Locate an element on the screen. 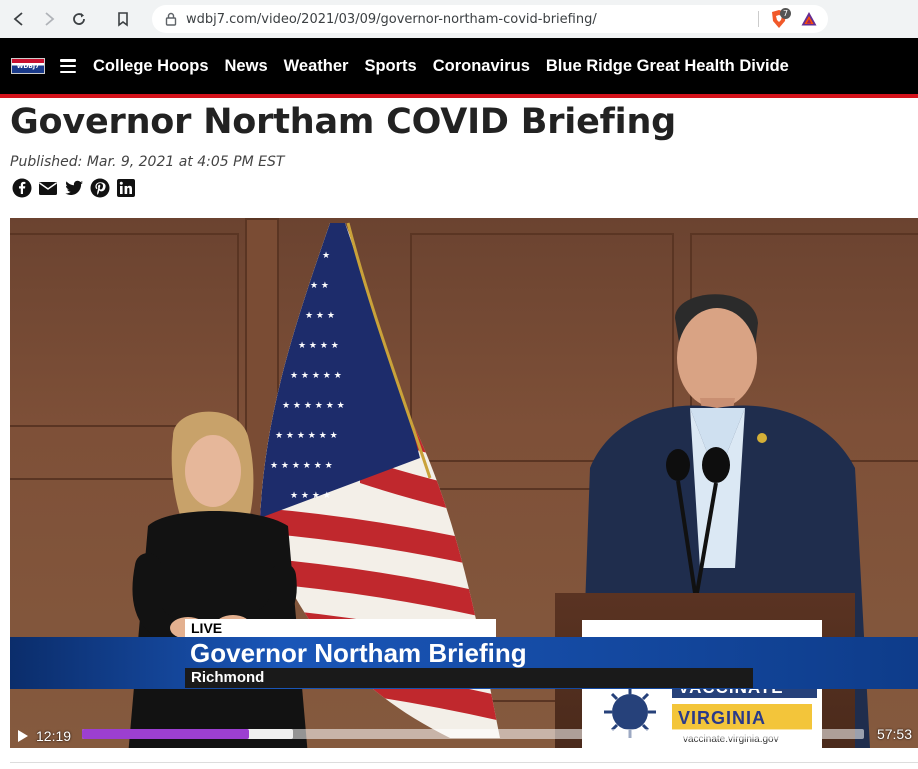 This screenshot has width=918, height=769. site-logo: WDBJ7 is located at coordinates (28, 66).